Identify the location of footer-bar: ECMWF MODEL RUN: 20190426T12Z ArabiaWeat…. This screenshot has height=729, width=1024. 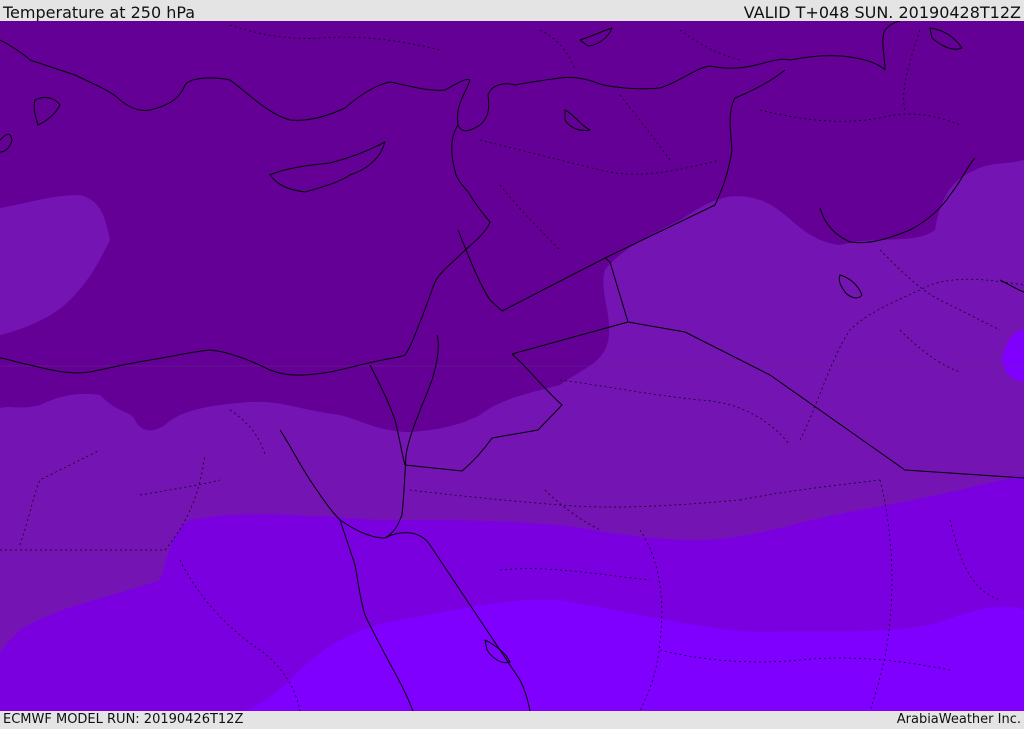
(512, 720).